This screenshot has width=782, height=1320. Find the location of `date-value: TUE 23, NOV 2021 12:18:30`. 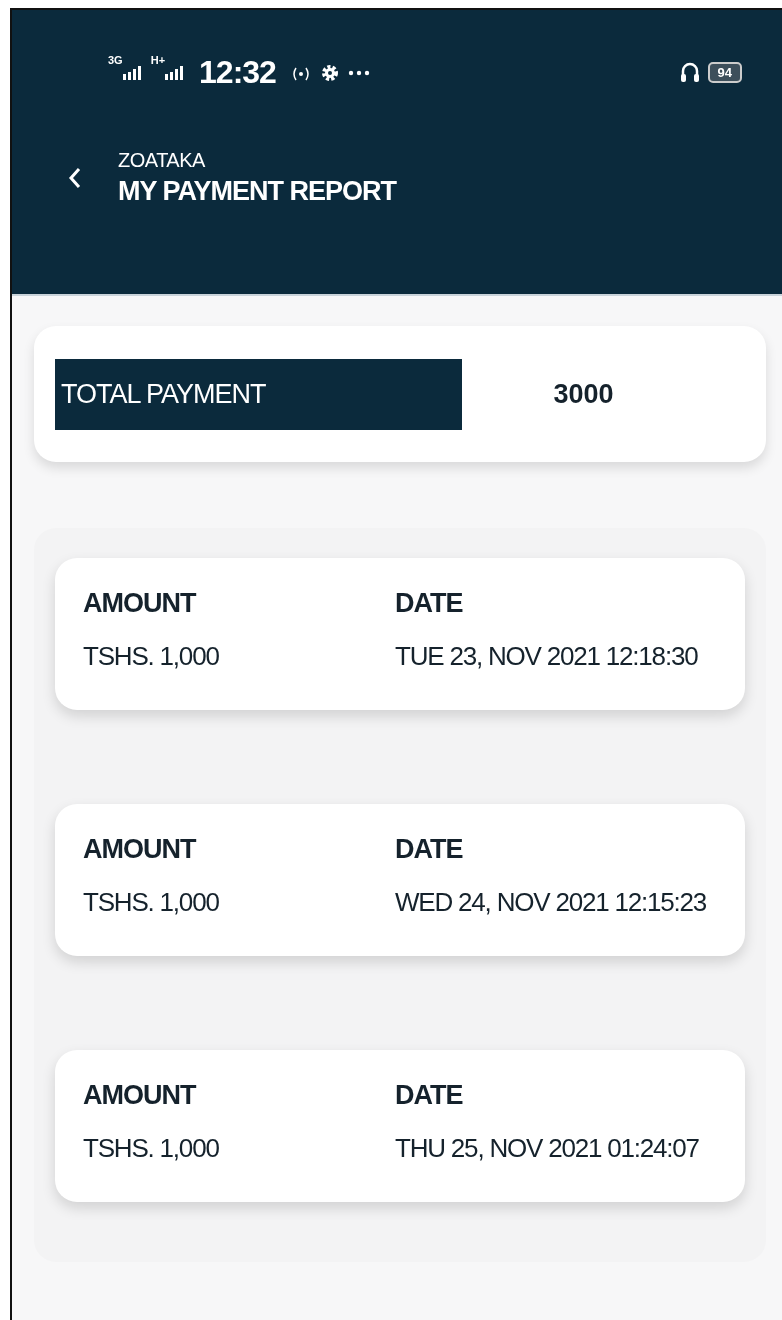

date-value: TUE 23, NOV 2021 12:18:30 is located at coordinates (547, 656).